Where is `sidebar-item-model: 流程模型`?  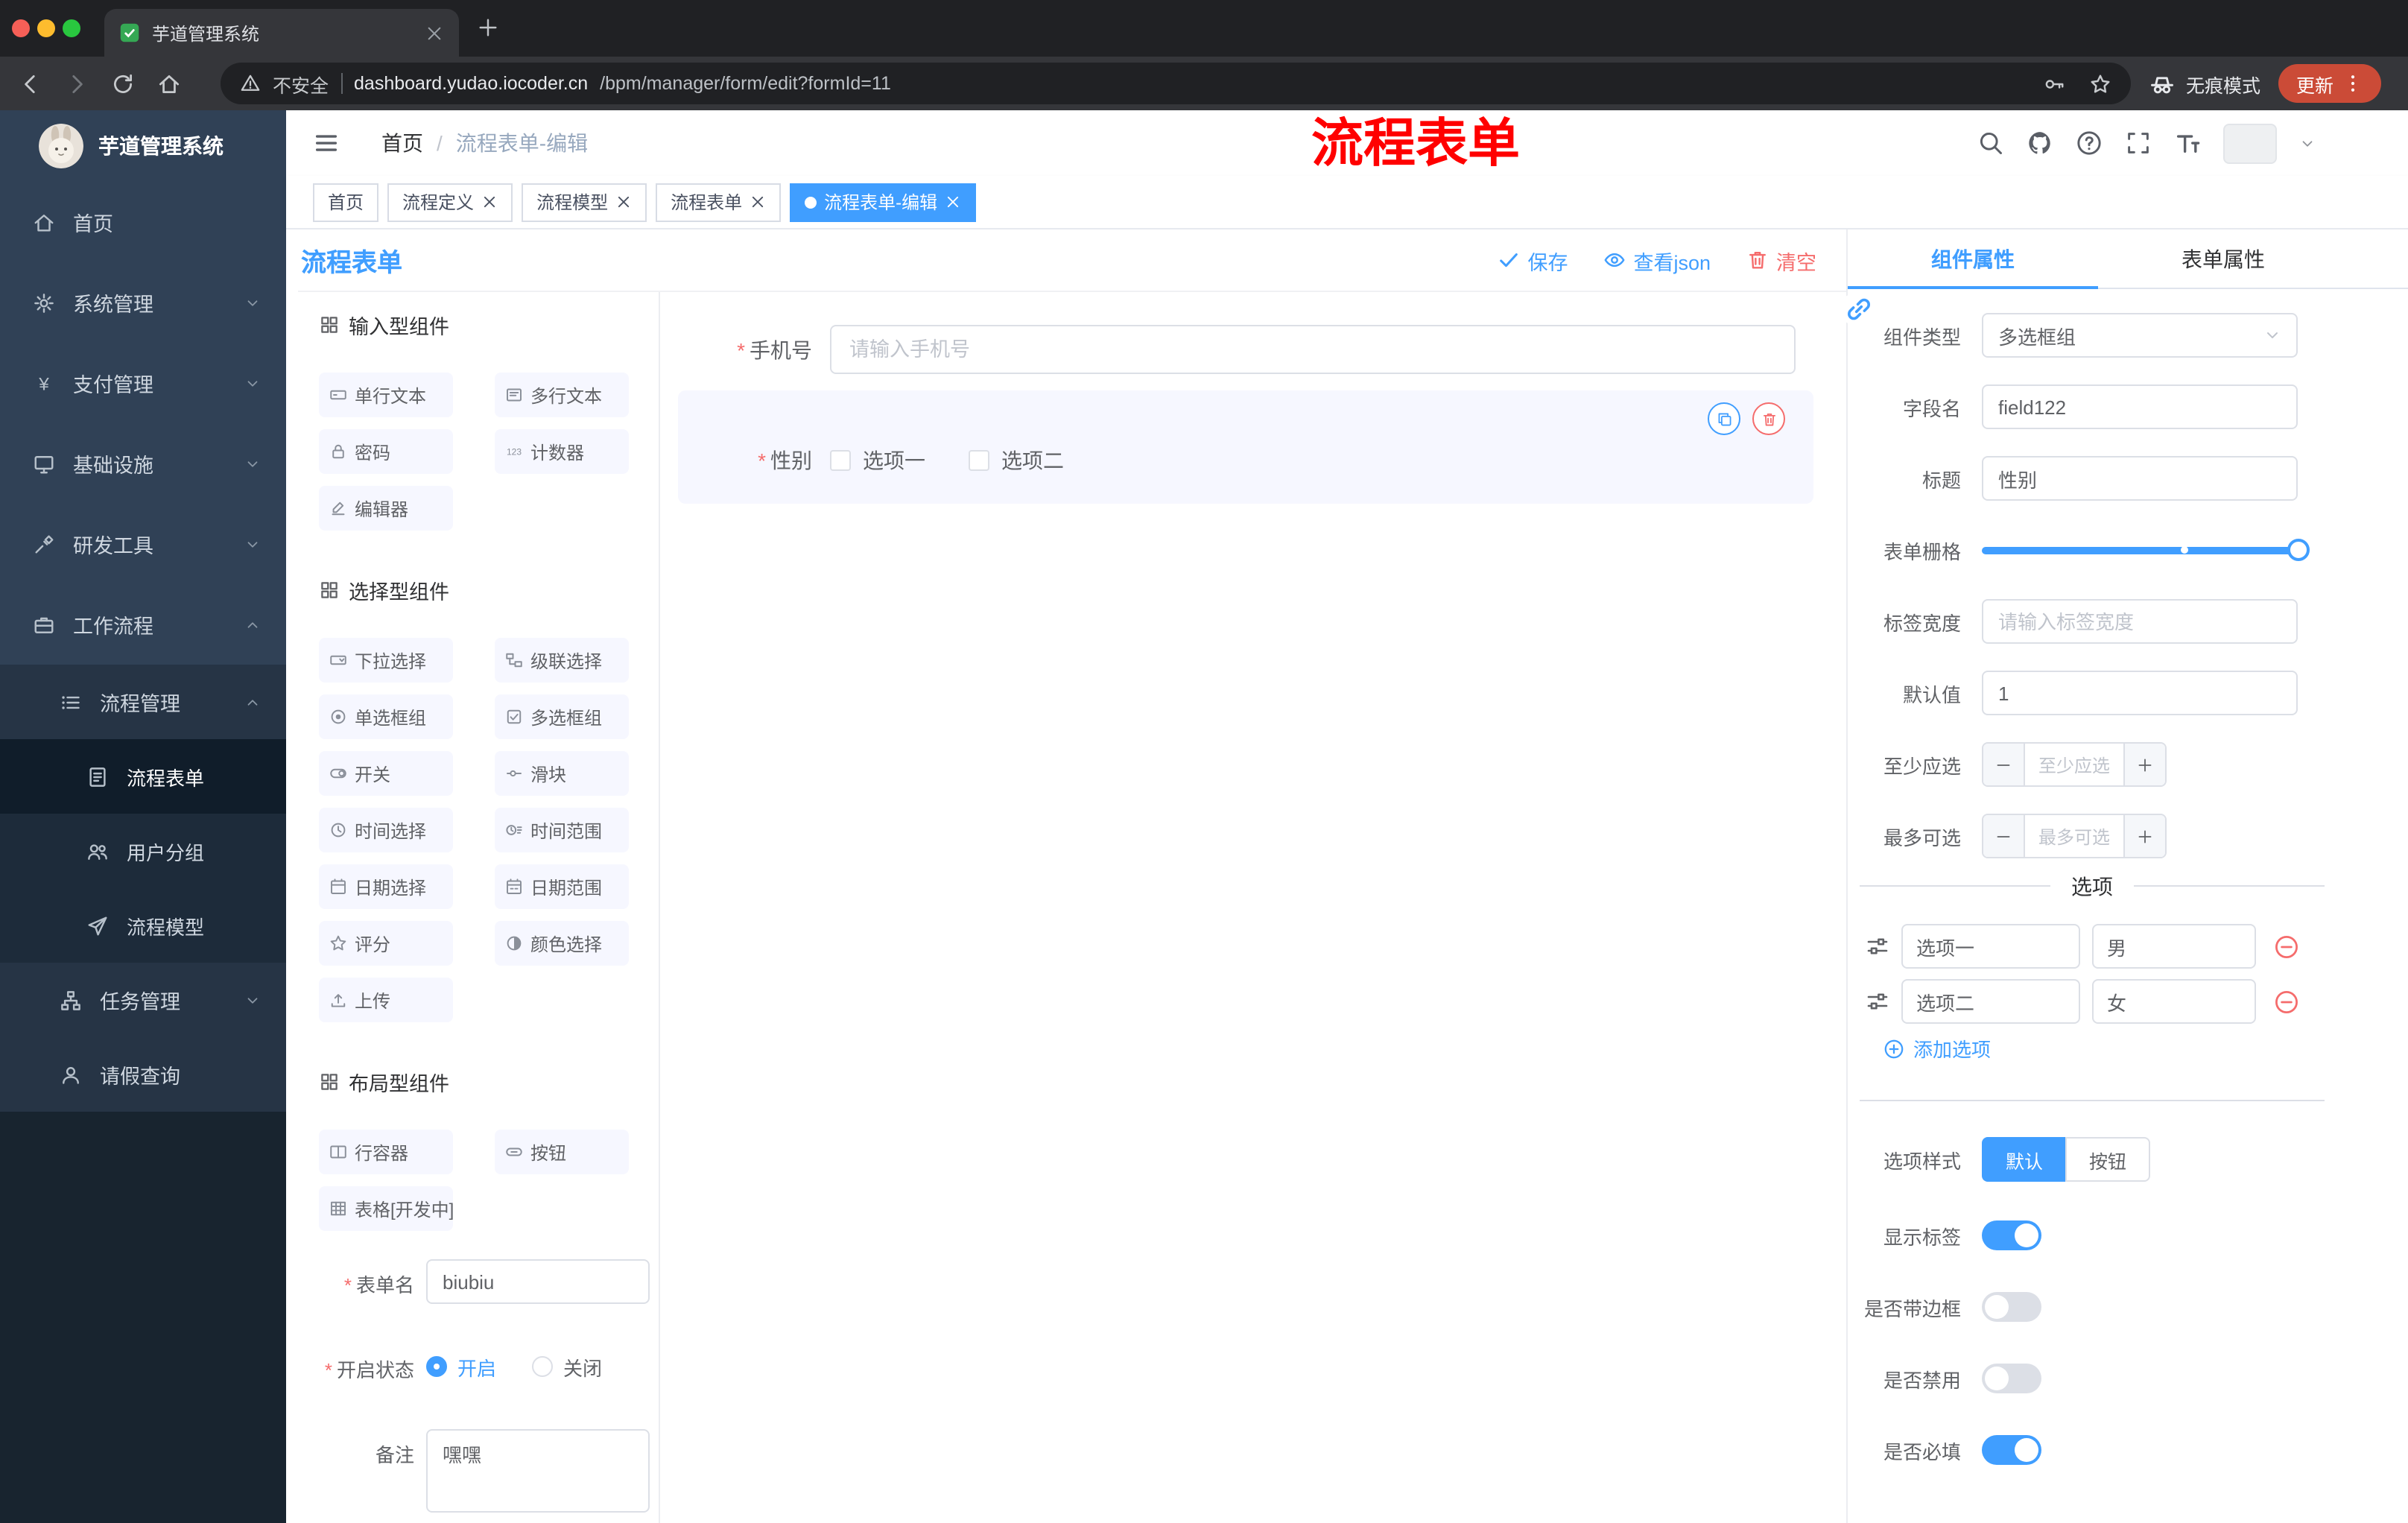 sidebar-item-model: 流程模型 is located at coordinates (143, 925).